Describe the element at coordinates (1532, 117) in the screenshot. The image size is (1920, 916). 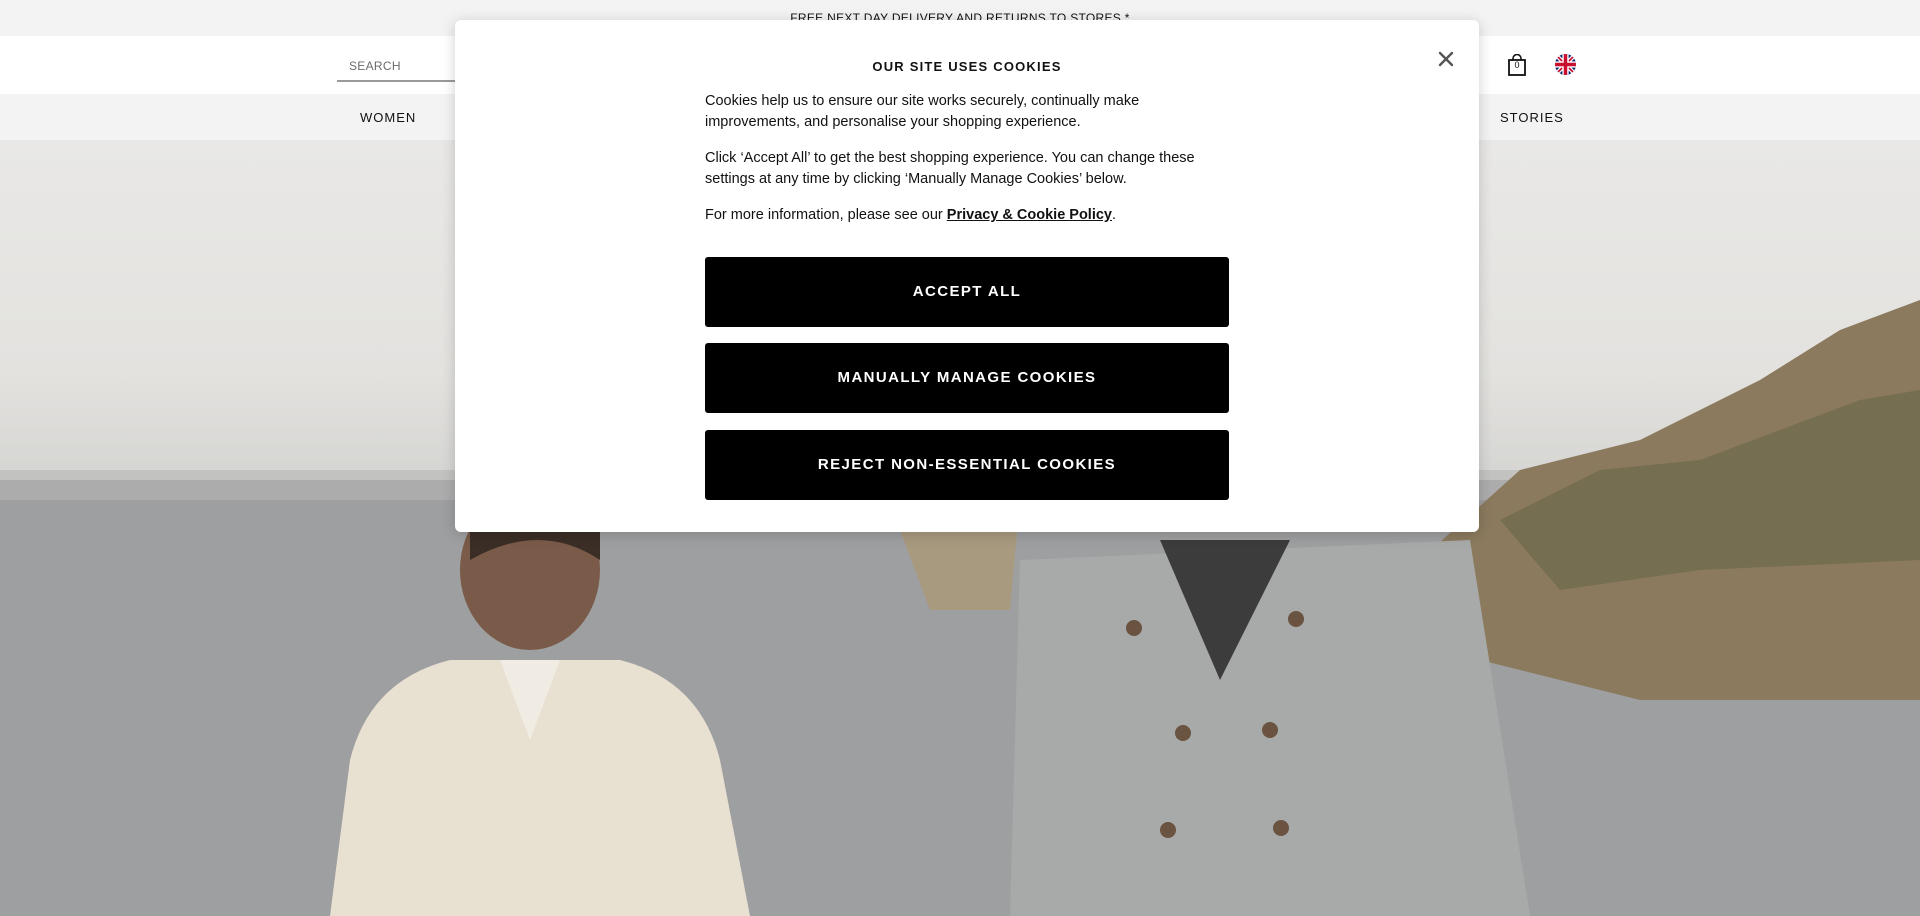
I see `nav-item-stories: STORIES` at that location.